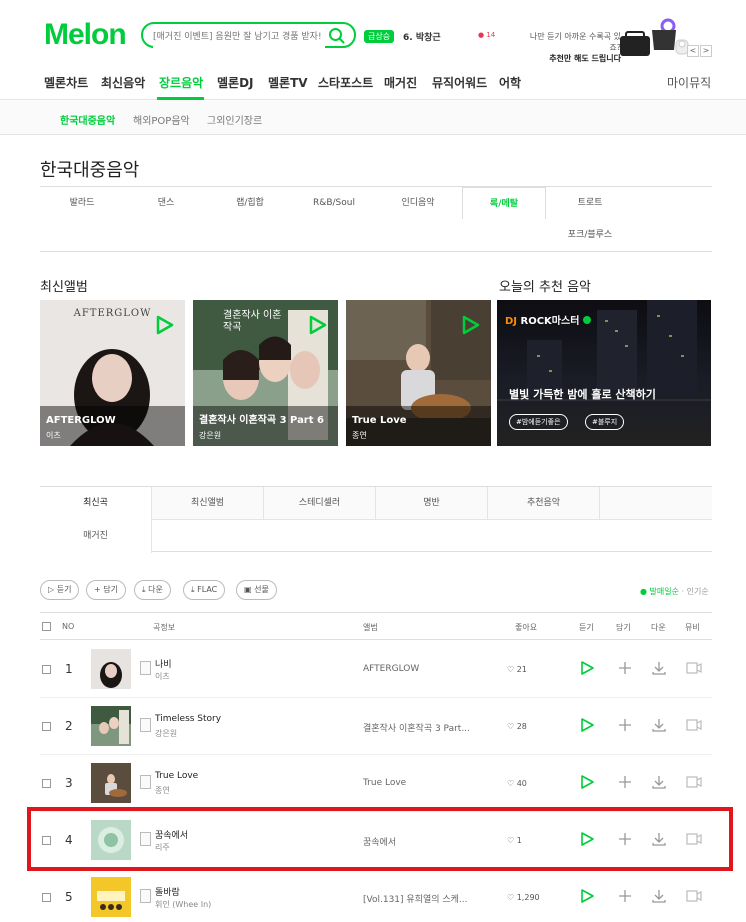 The image size is (746, 922). What do you see at coordinates (208, 503) in the screenshot?
I see `tab-latest-albums: 최신앨범` at bounding box center [208, 503].